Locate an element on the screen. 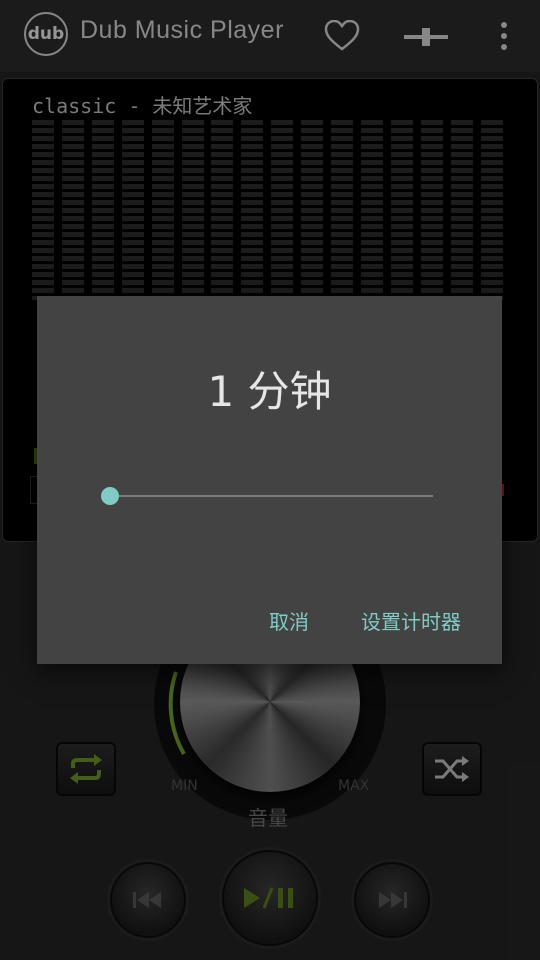 This screenshot has width=540, height=960. set-timer-button: 设置计时器 is located at coordinates (411, 620).